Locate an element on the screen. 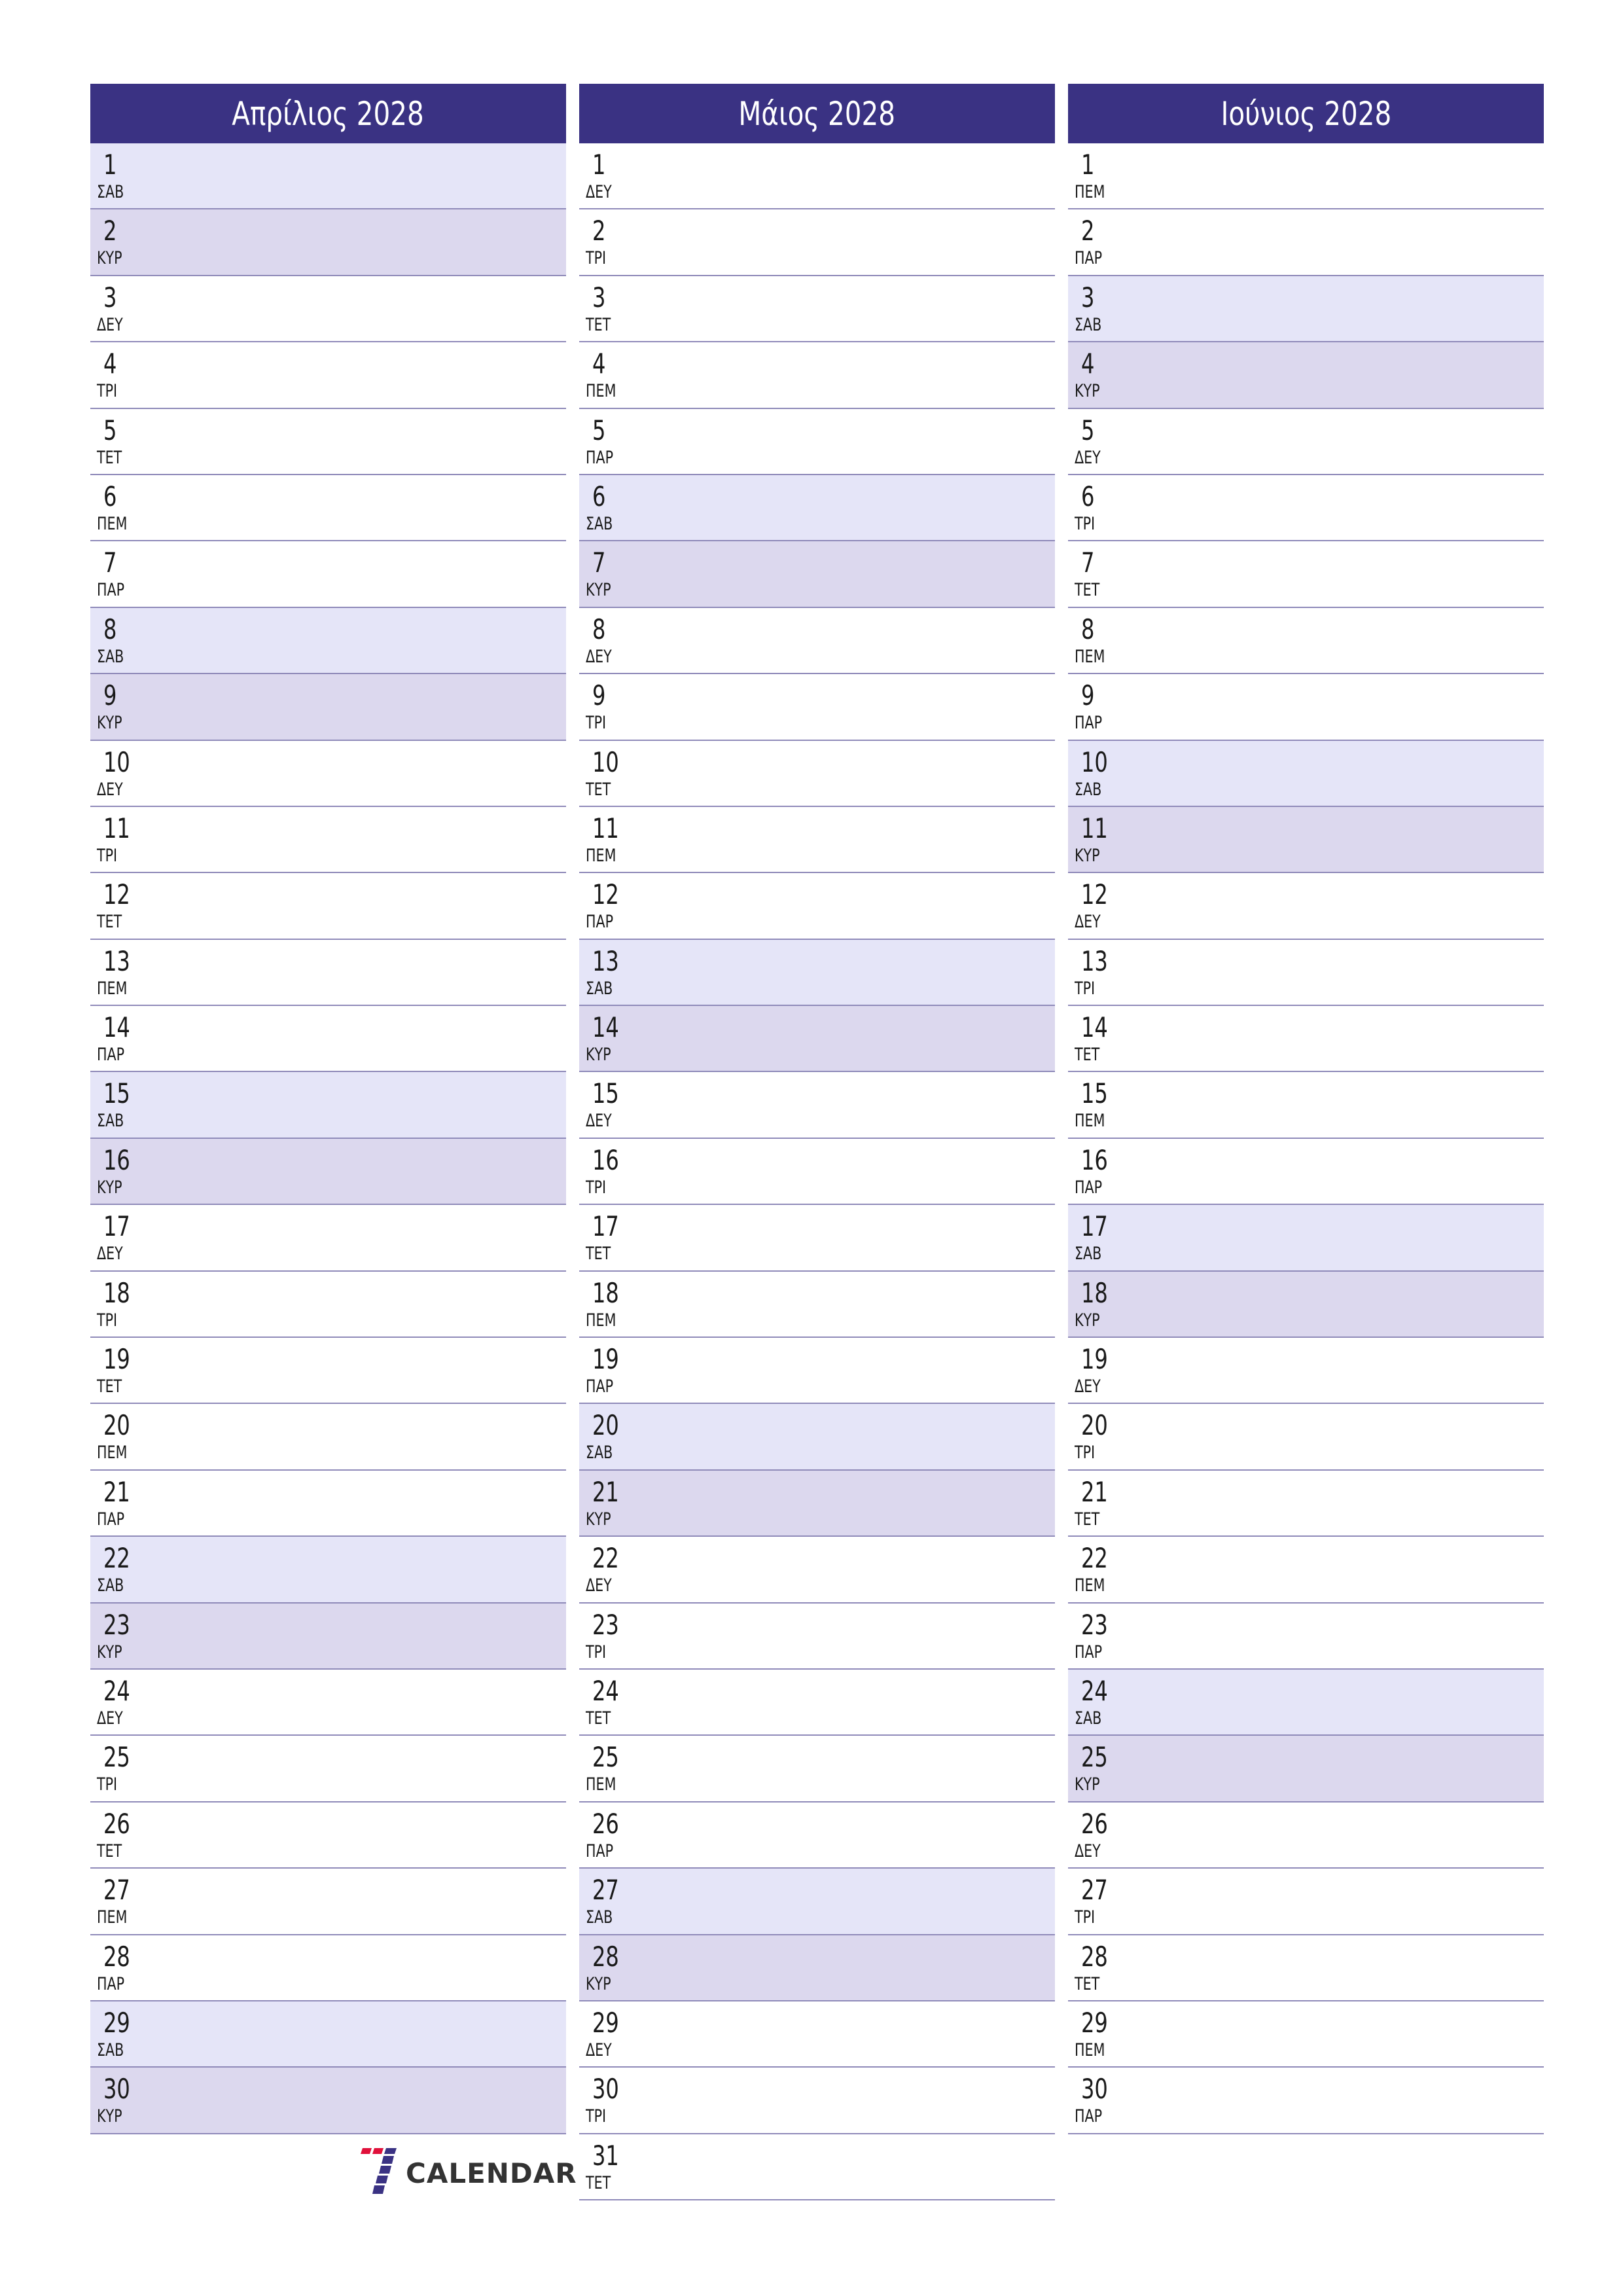  day-number: 18 is located at coordinates (1094, 1292).